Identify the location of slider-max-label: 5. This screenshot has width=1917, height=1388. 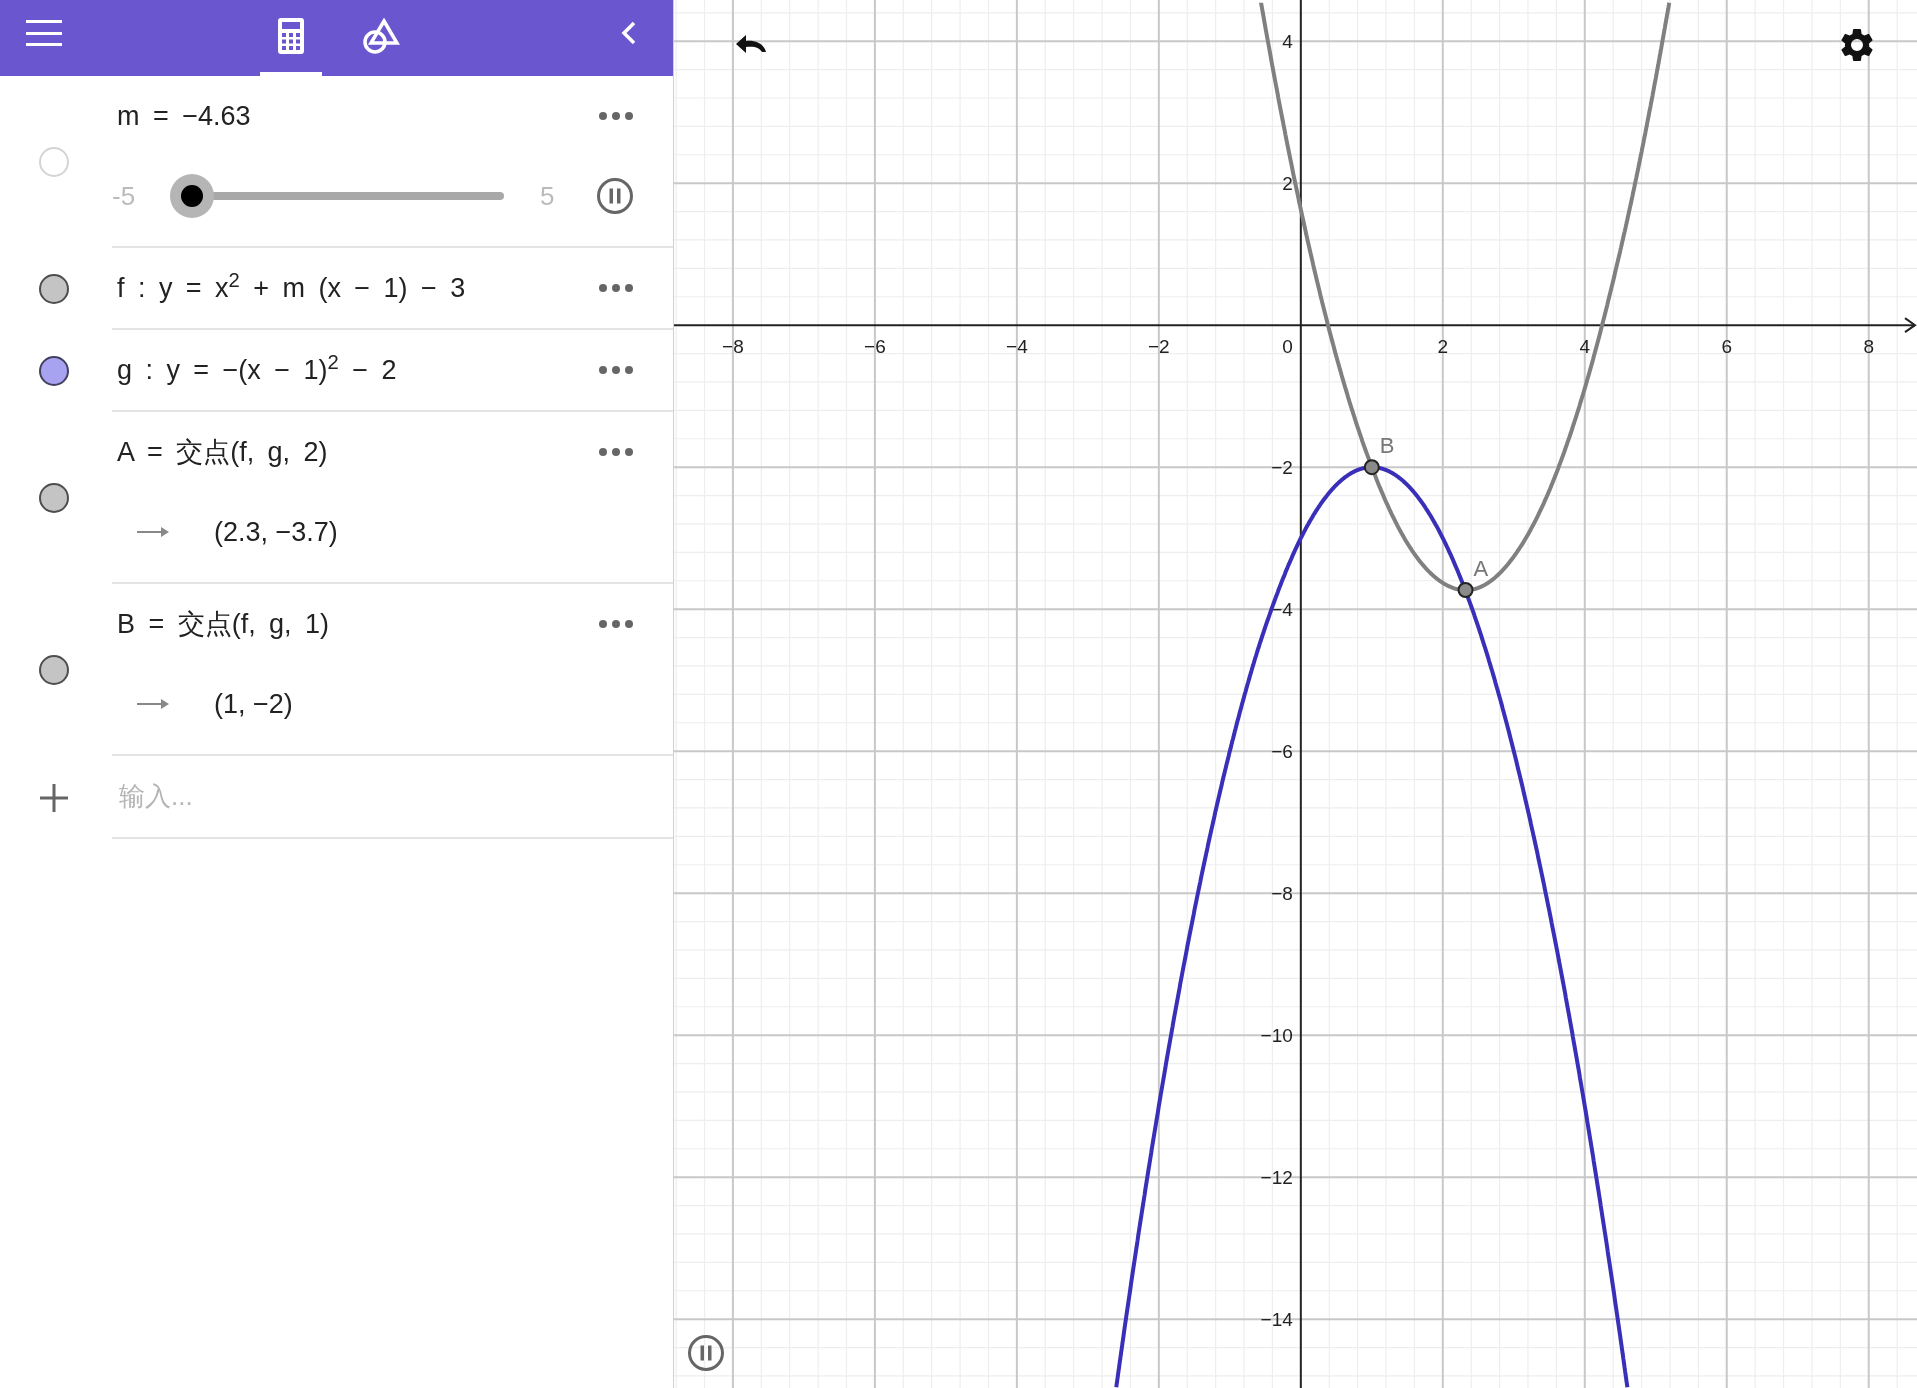
(548, 196).